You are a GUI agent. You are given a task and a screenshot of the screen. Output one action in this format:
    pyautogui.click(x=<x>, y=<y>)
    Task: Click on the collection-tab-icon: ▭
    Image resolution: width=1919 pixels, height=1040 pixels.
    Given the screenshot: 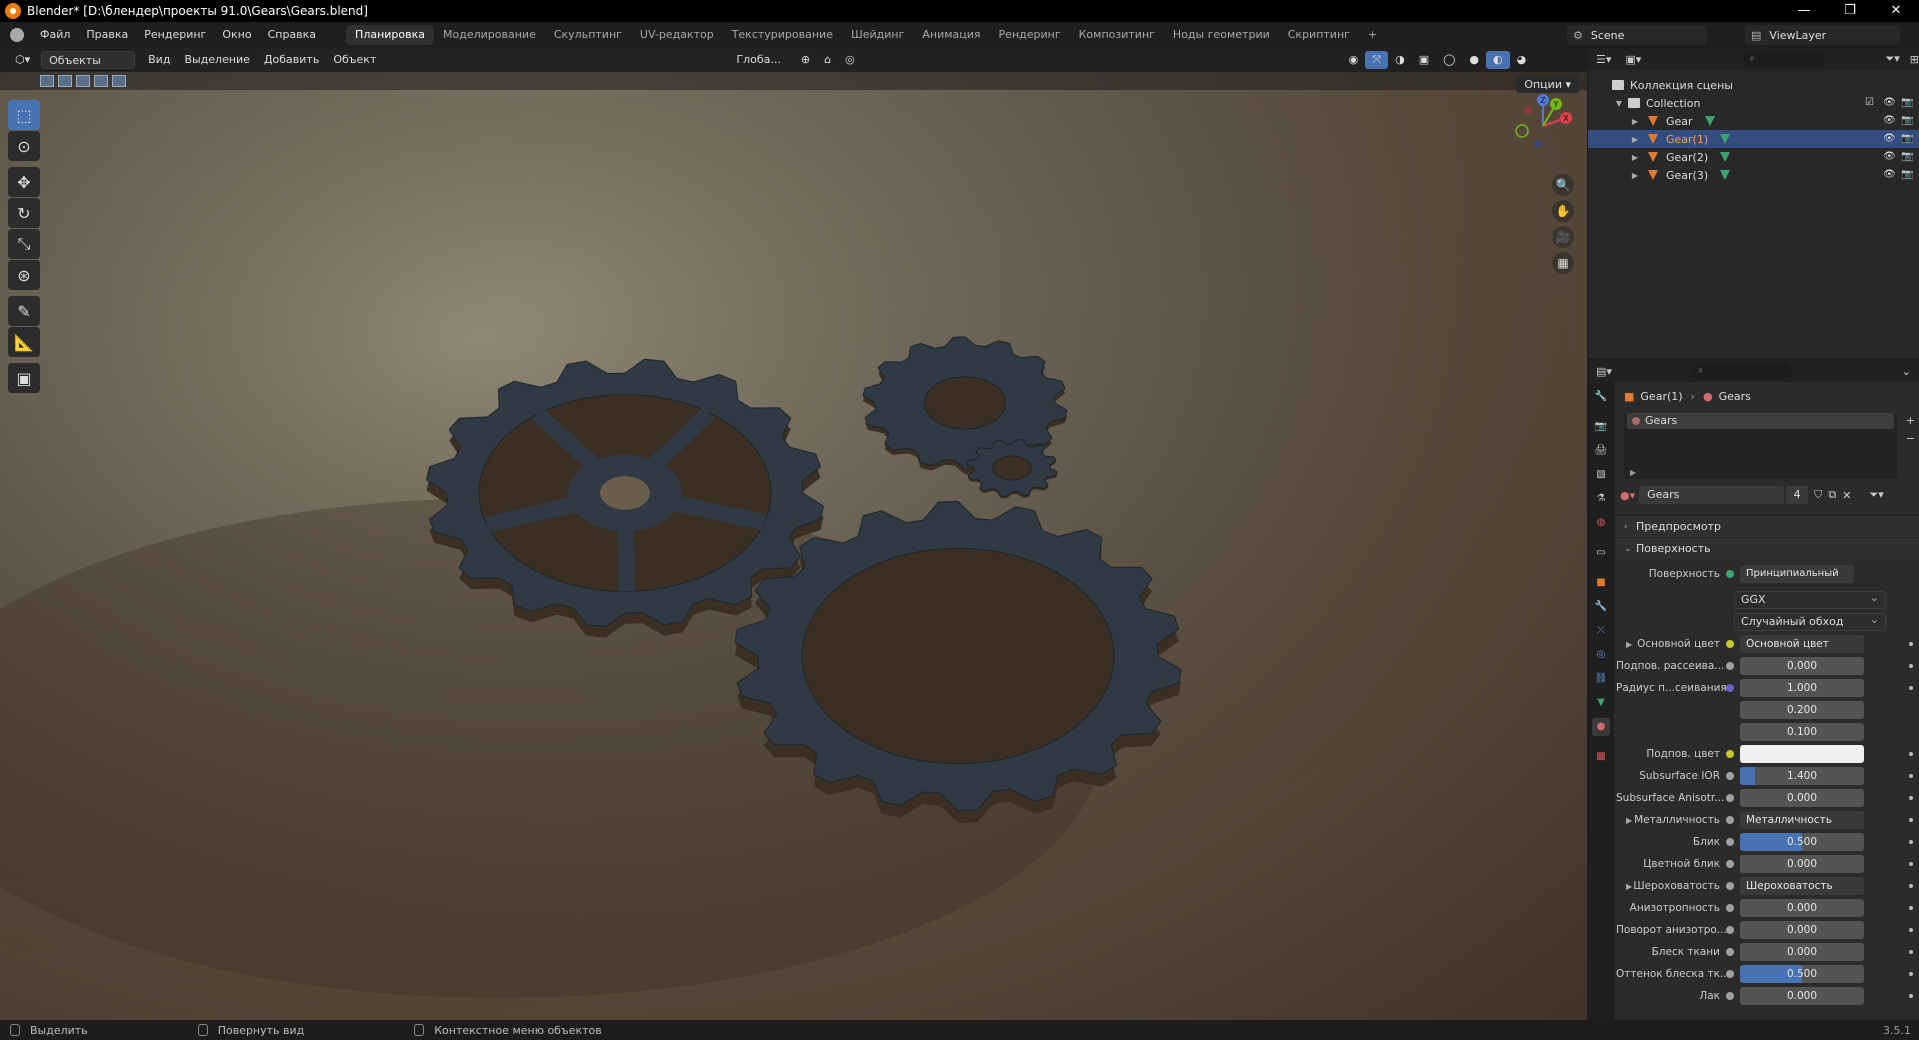 What is the action you would take?
    pyautogui.click(x=1601, y=553)
    